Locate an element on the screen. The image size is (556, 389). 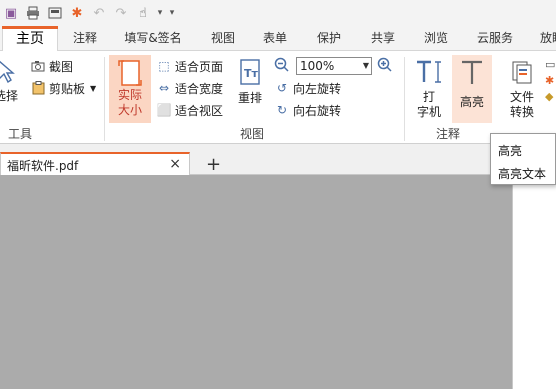
fit-visible-icon: ⬜ is located at coordinates (164, 110).